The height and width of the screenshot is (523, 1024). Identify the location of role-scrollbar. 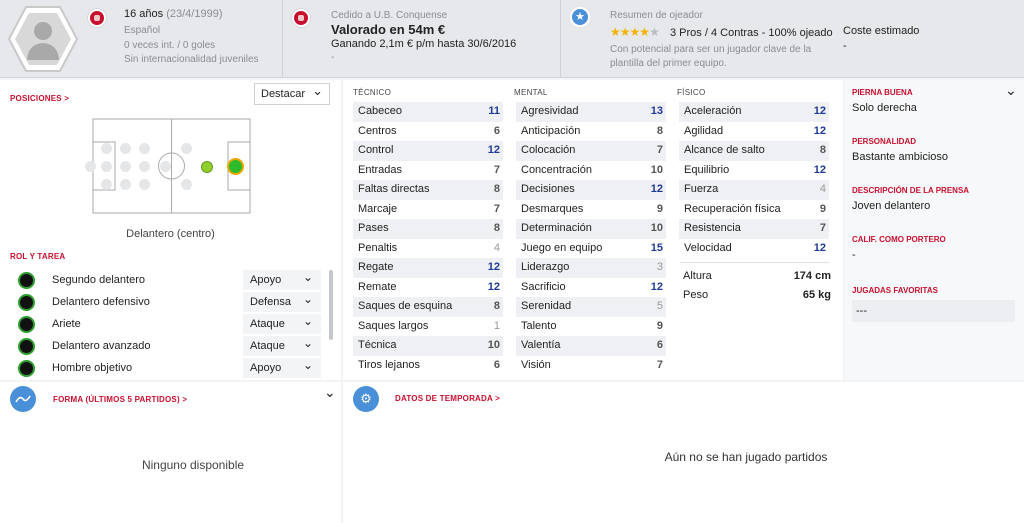
(331, 305).